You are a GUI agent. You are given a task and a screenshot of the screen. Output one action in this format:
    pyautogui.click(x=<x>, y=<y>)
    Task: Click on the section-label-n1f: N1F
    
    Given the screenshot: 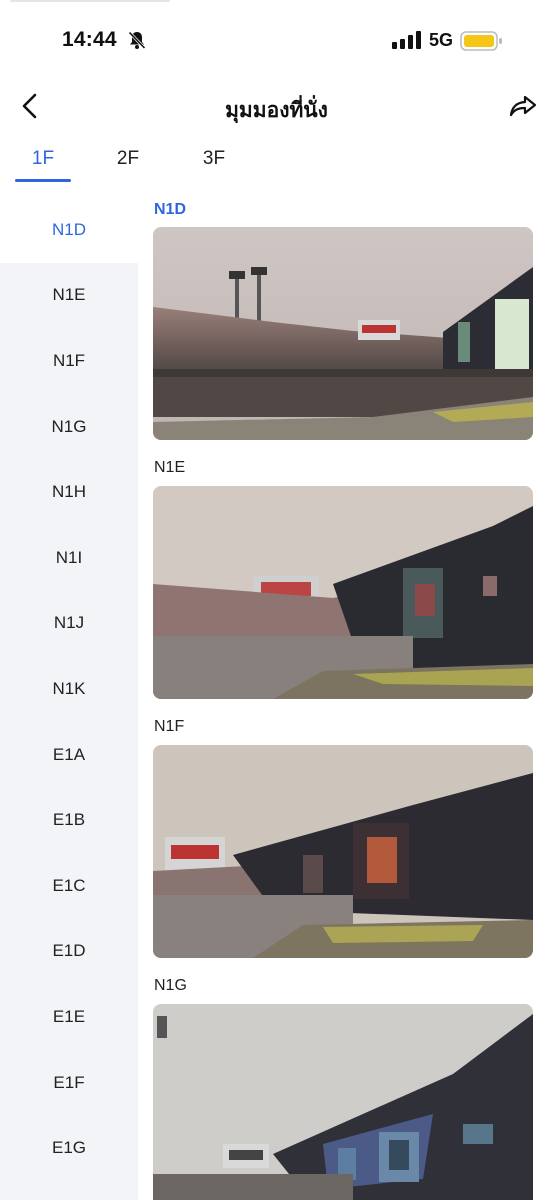 What is the action you would take?
    pyautogui.click(x=169, y=726)
    